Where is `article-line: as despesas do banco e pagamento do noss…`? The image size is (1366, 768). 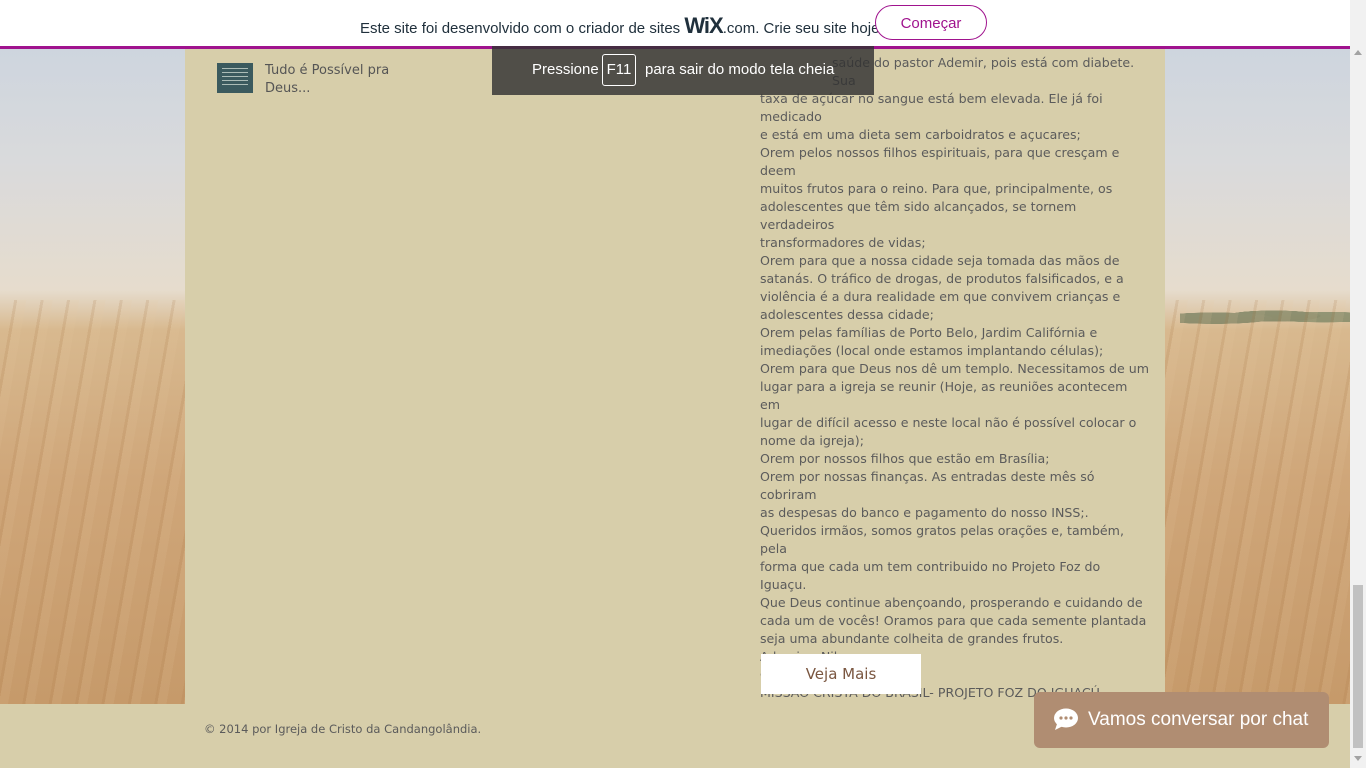
article-line: as despesas do banco e pagamento do noss… is located at coordinates (924, 512).